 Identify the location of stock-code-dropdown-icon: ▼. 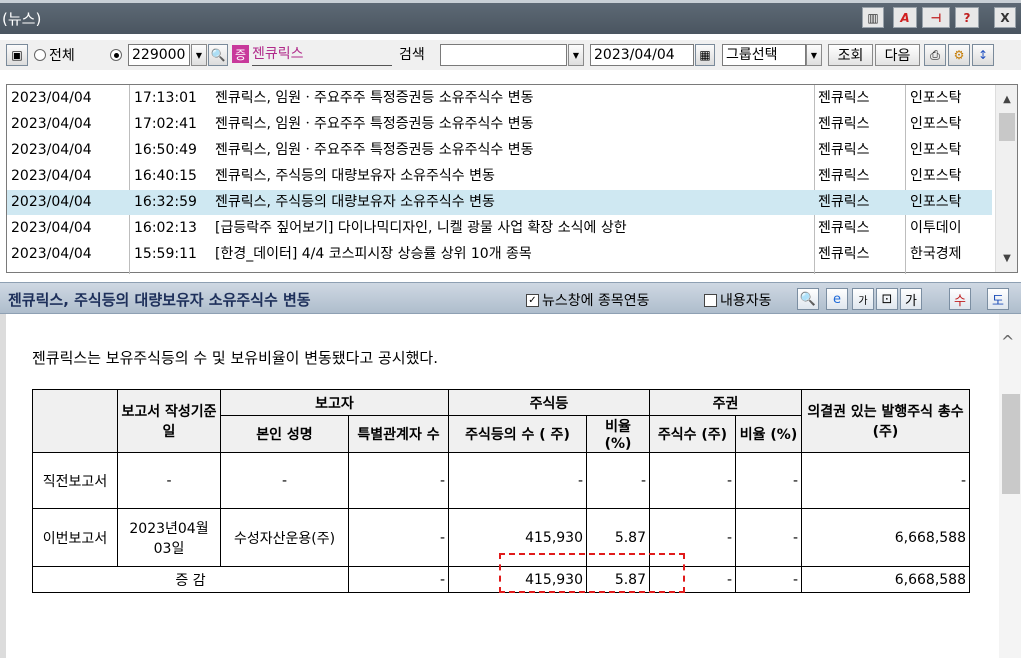
(199, 55).